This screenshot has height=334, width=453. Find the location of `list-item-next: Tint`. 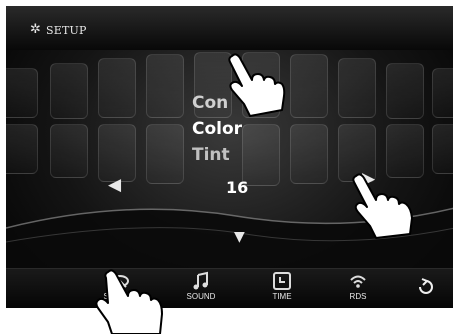

list-item-next: Tint is located at coordinates (211, 155).